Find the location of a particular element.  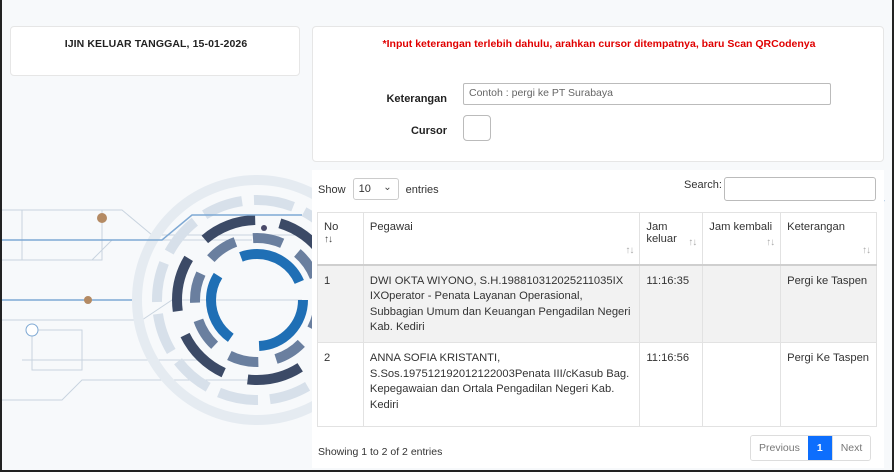

keterangan-label: Keterangan is located at coordinates (416, 99).